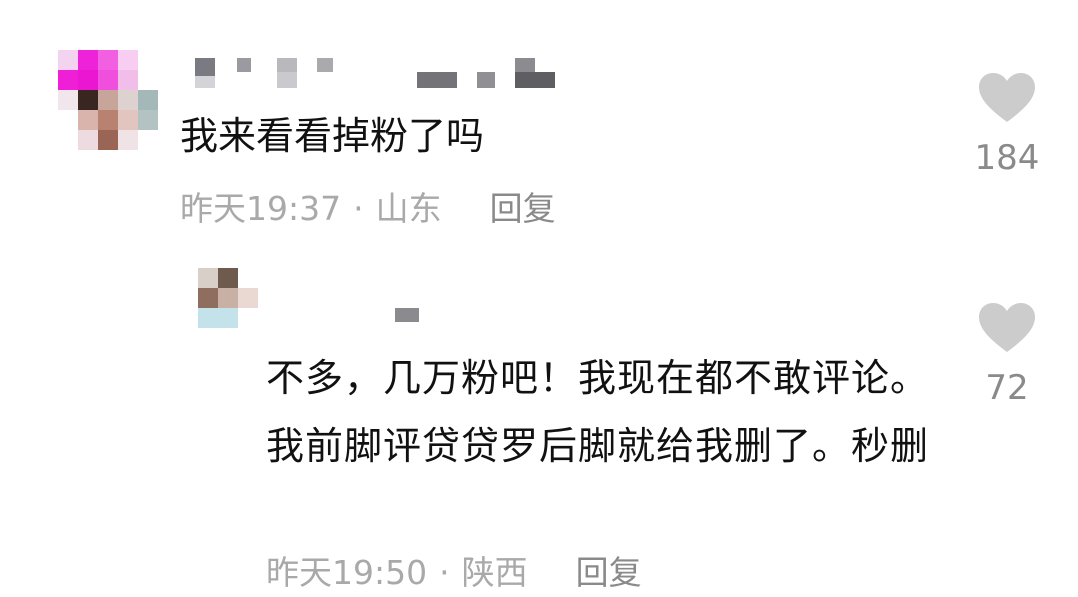 The image size is (1078, 597). I want to click on comment-text: 不多，几万粉吧！我现在都不敢评论。我前脚评贷贷罗后脚就给我删了。秒删, so click(598, 412).